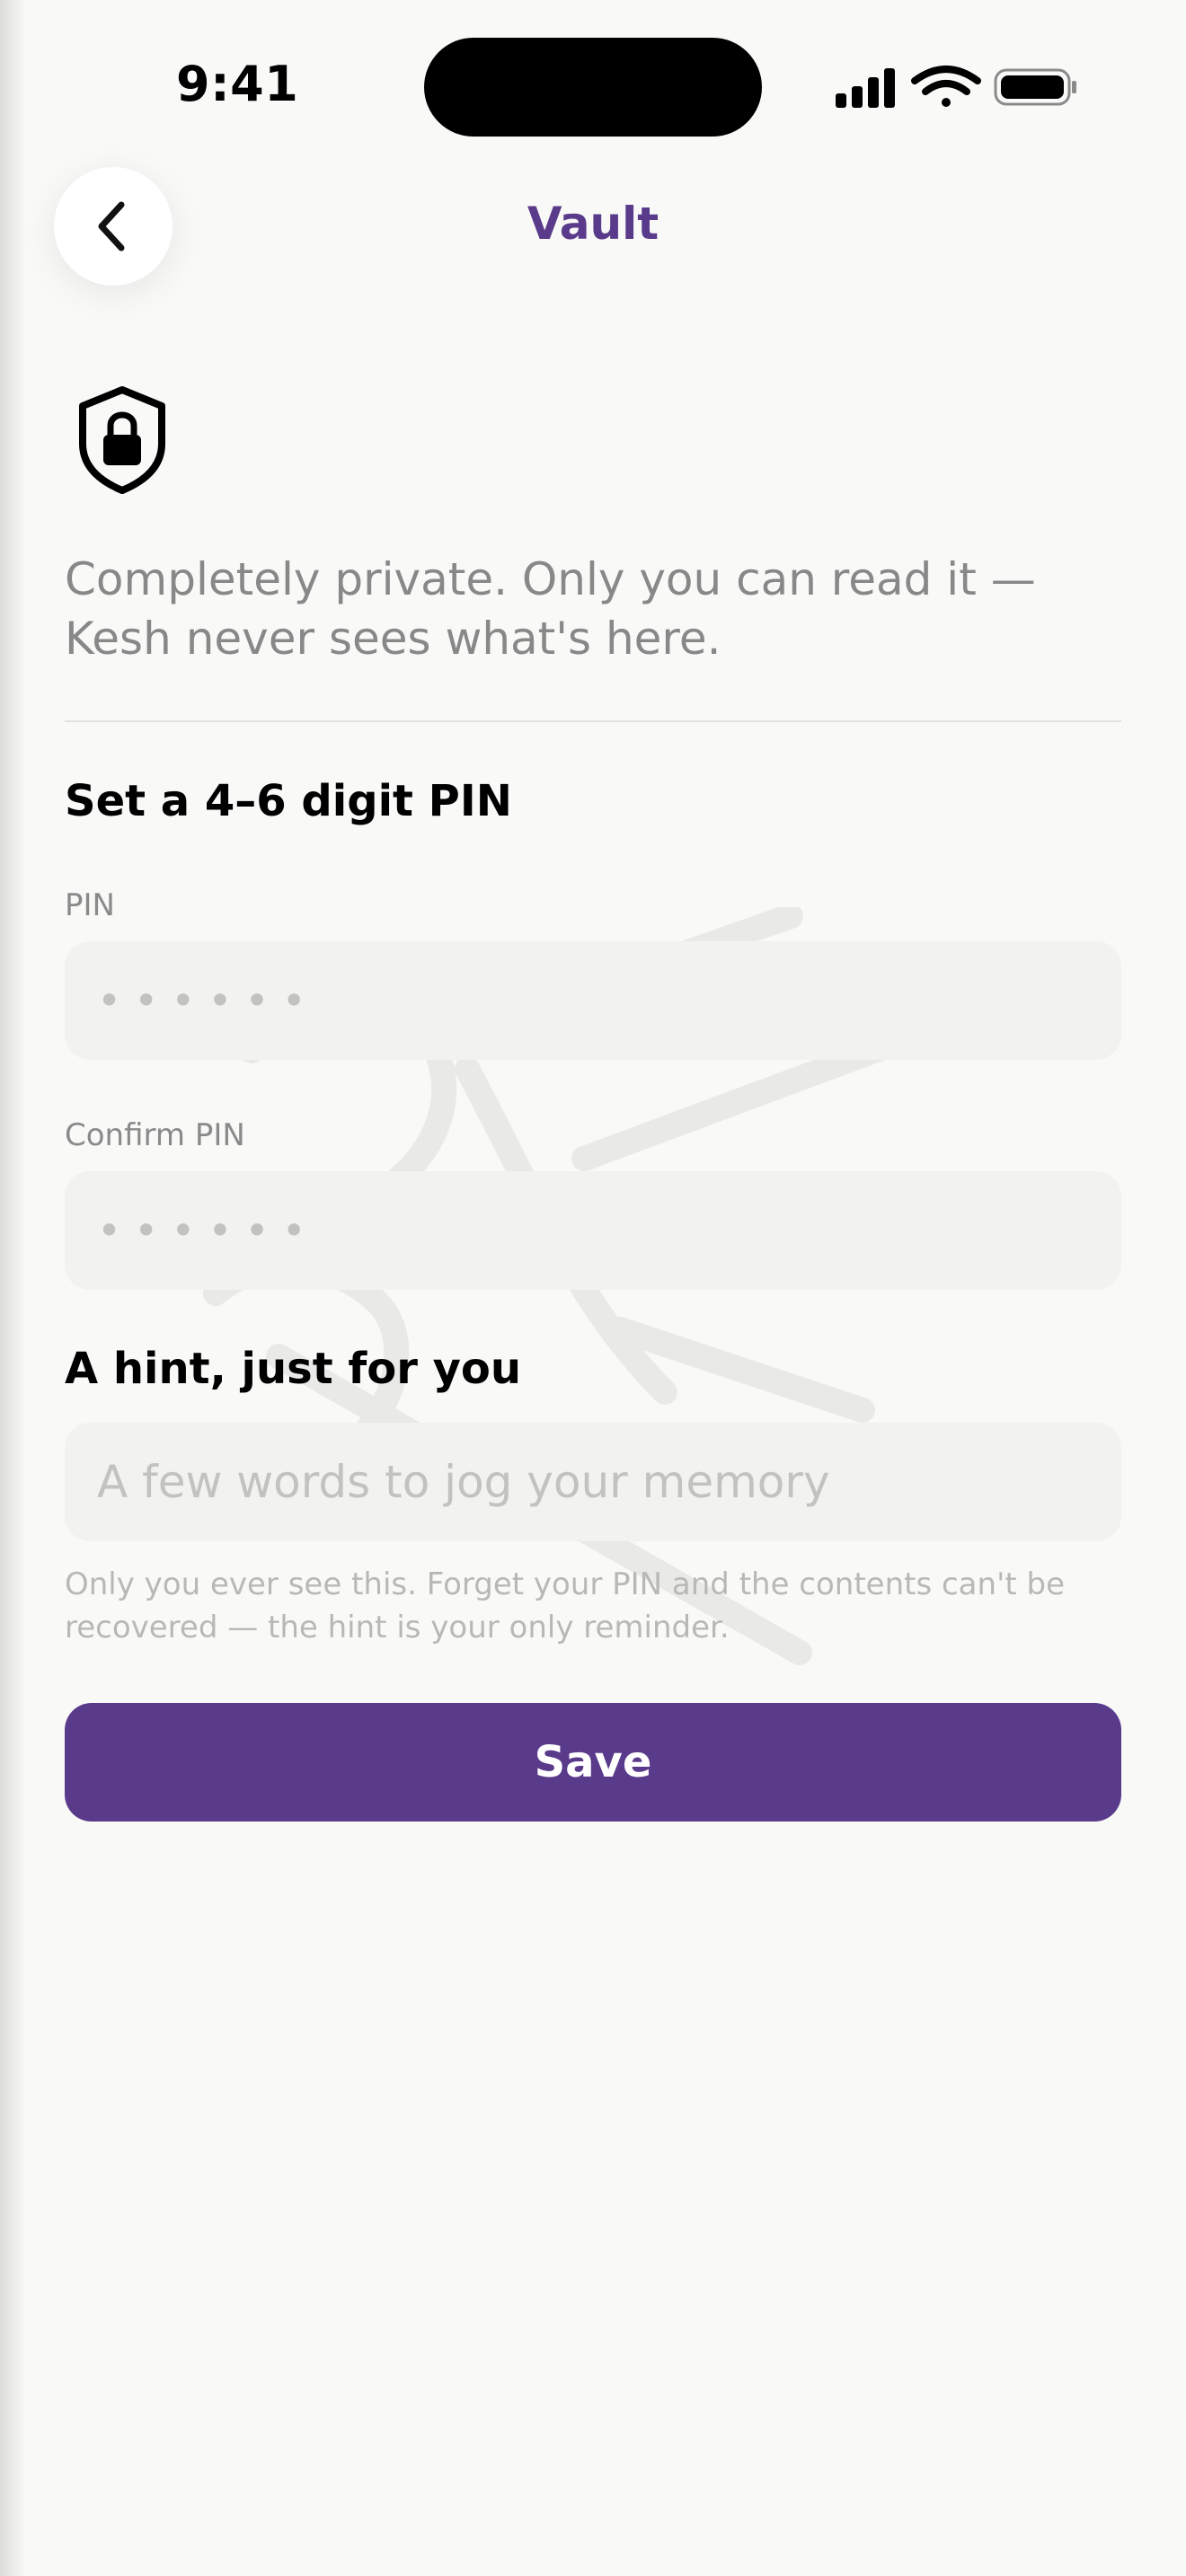 This screenshot has width=1186, height=2576. Describe the element at coordinates (90, 905) in the screenshot. I see `pin-label: PIN` at that location.